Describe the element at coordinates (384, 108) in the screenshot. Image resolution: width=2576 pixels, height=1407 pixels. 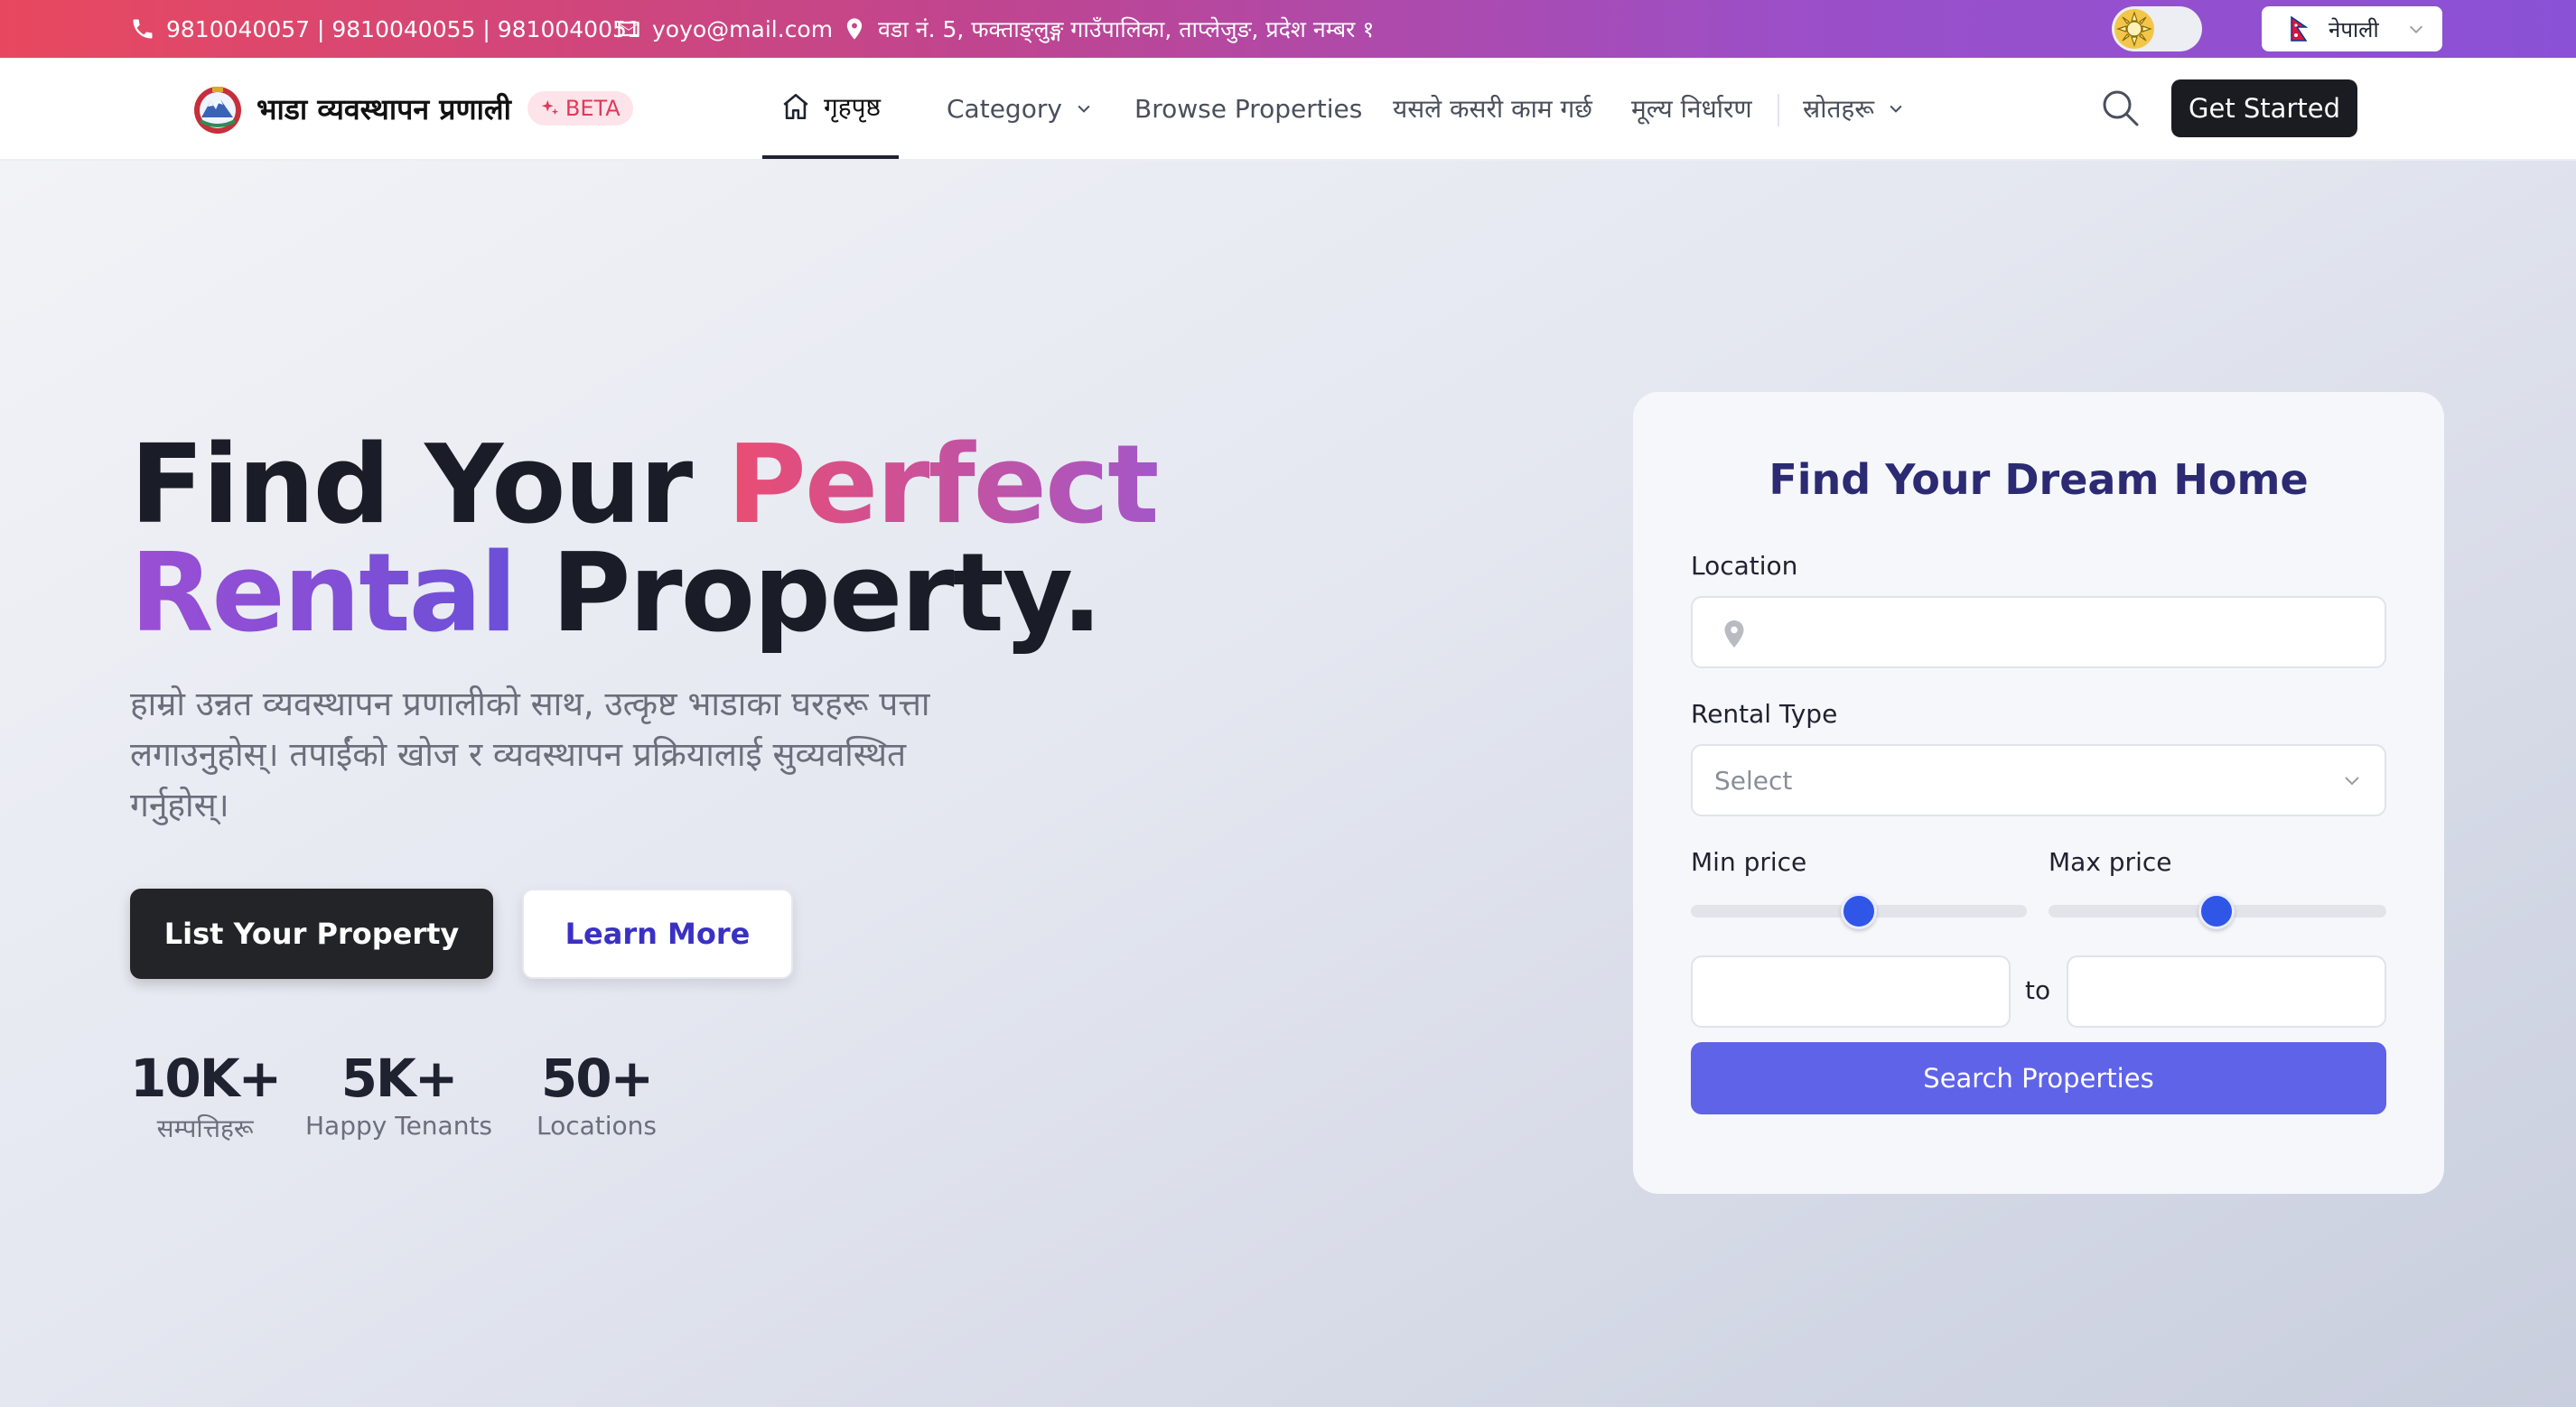
I see `brand-name: भाडा व्यवस्थापन प्रणाली` at that location.